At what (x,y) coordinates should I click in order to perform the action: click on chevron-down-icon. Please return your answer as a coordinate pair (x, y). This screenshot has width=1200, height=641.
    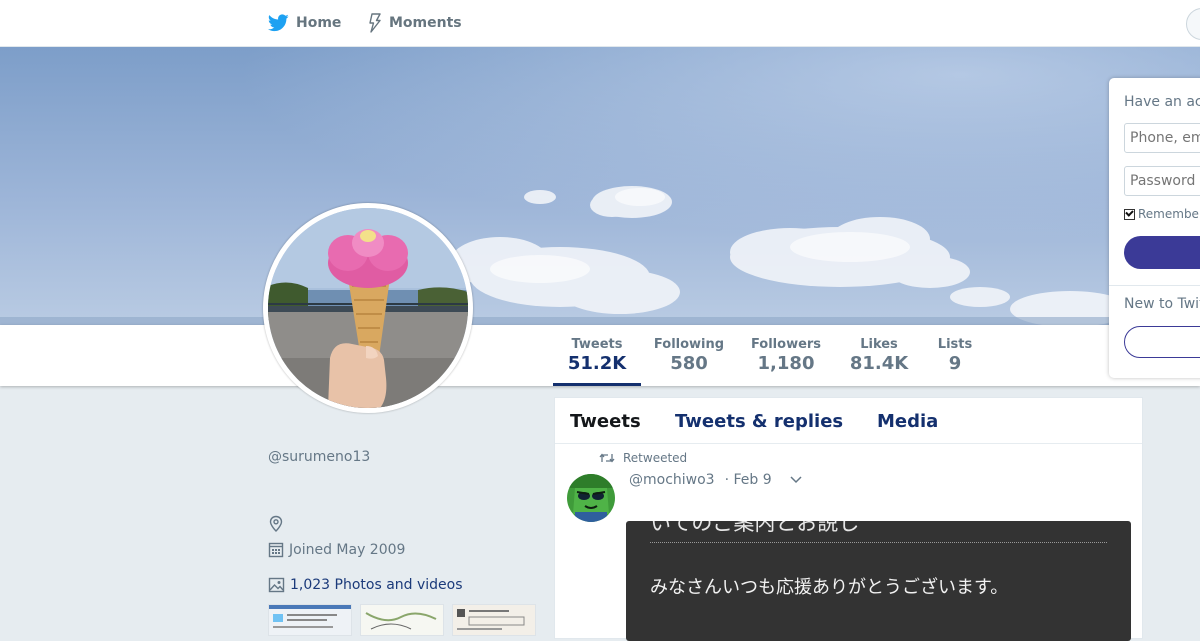
    Looking at the image, I should click on (796, 480).